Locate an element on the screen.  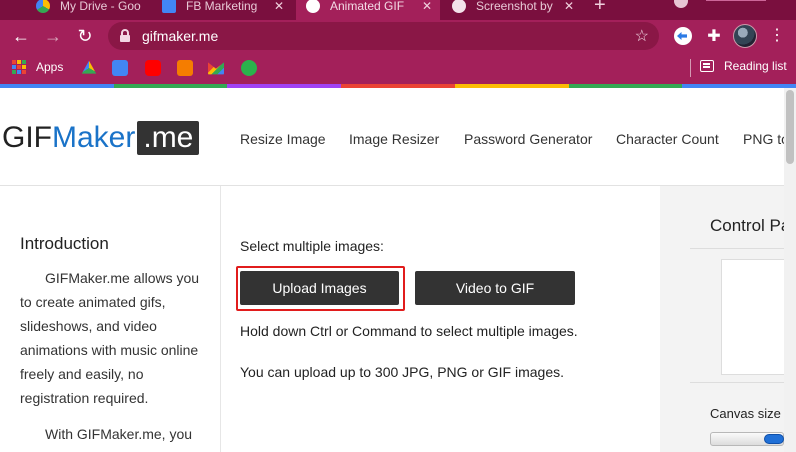
nav-character-count: Character Count is located at coordinates (667, 139).